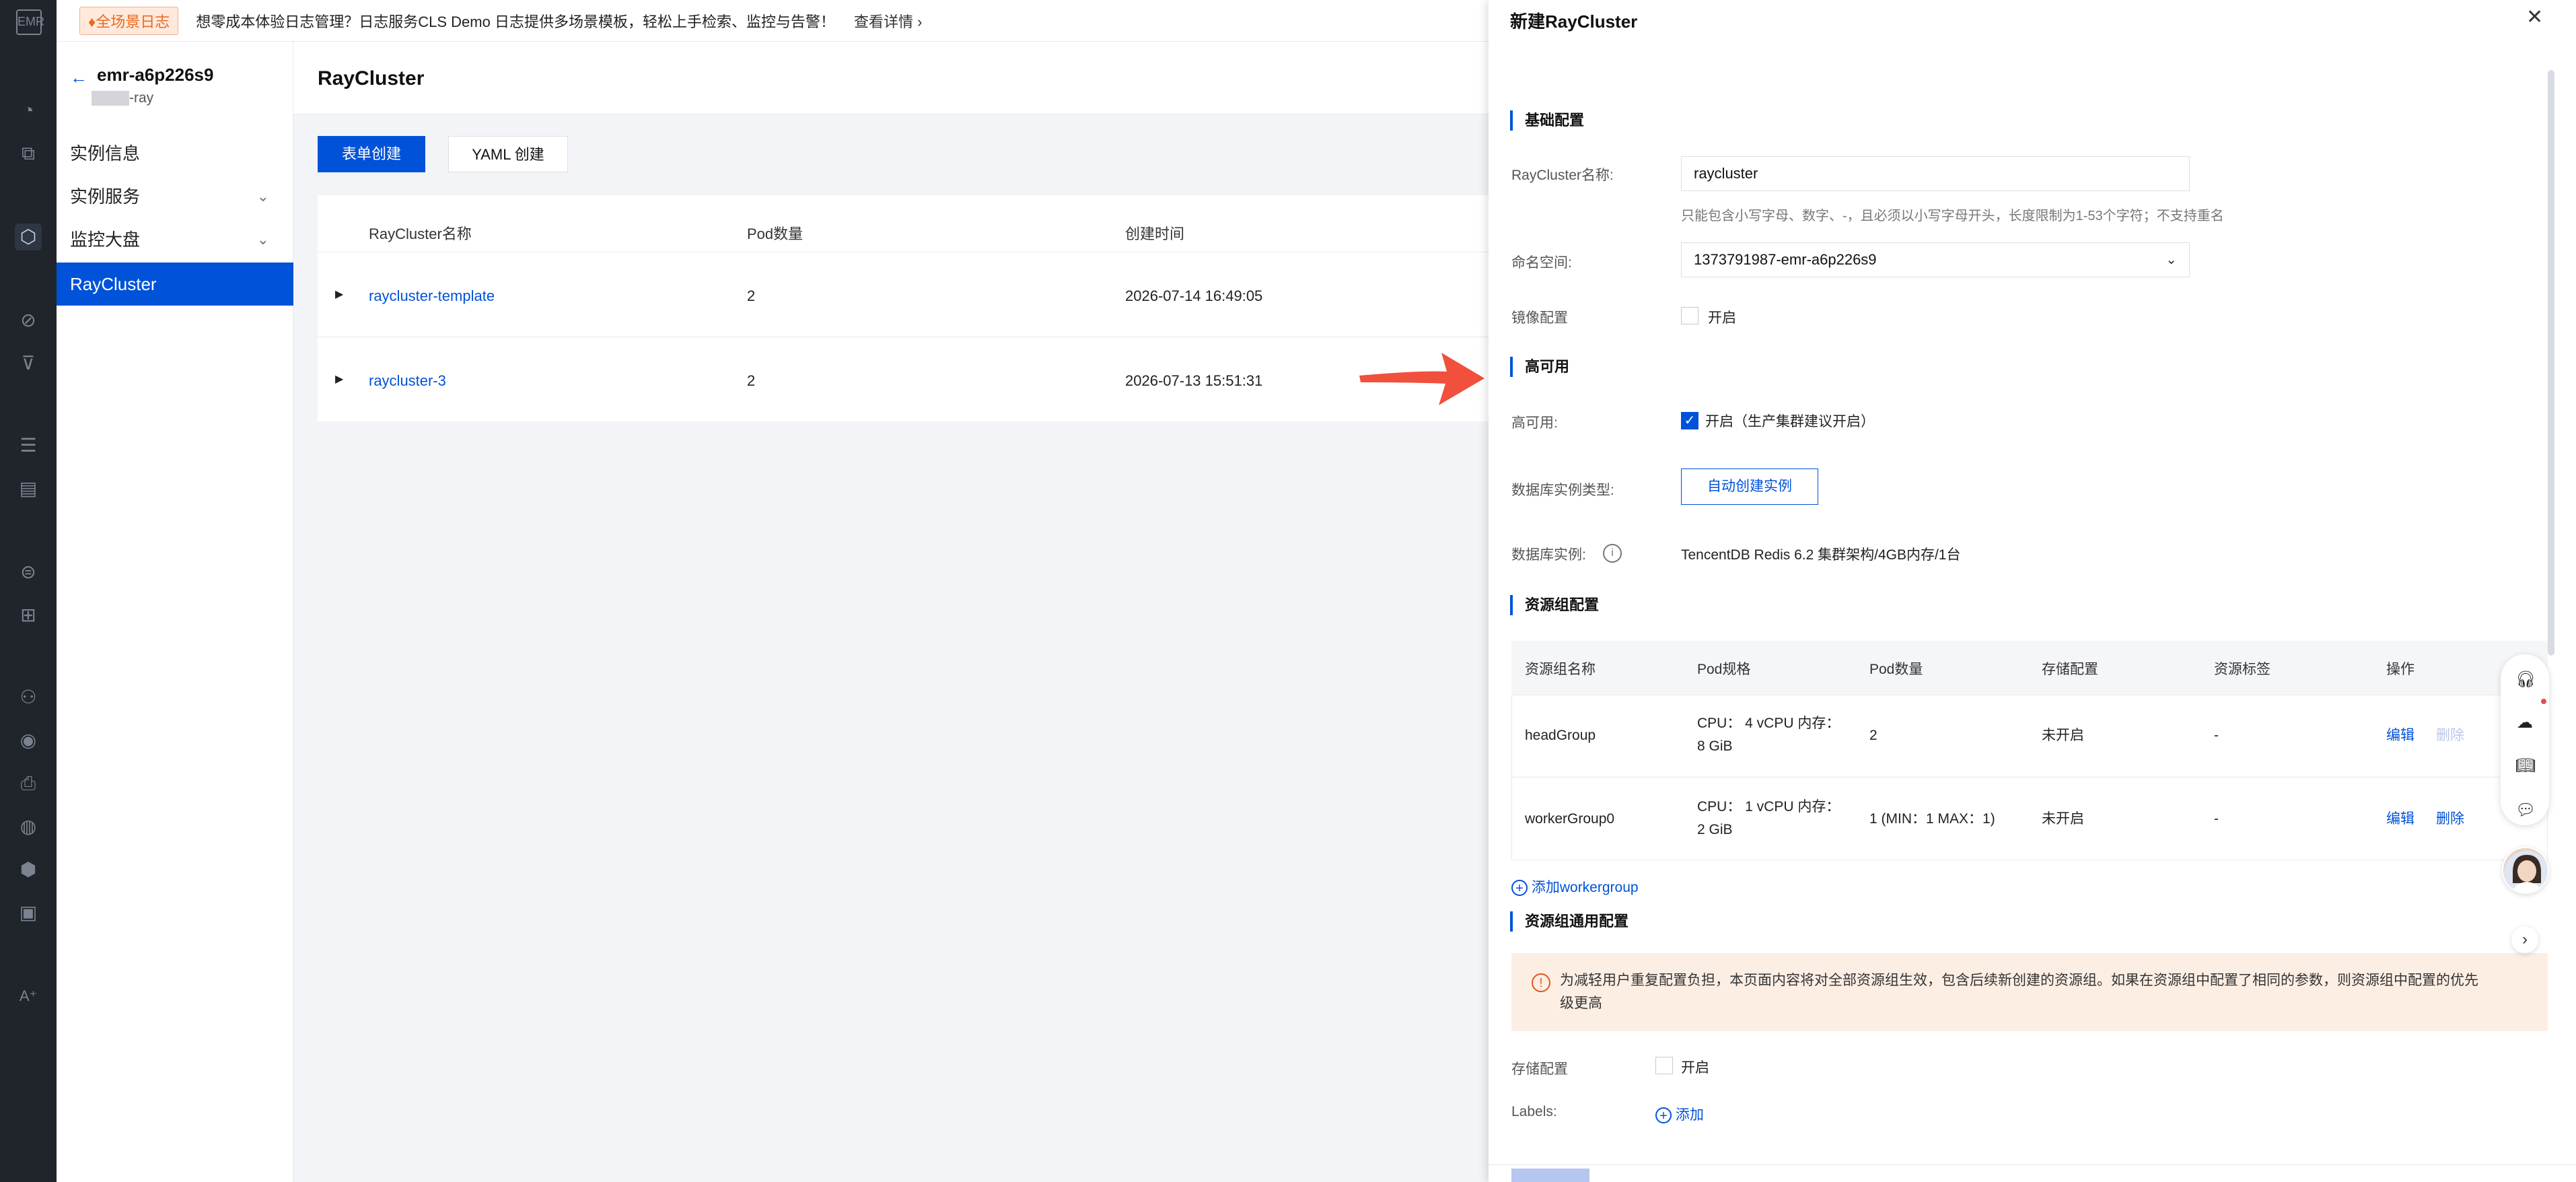 This screenshot has width=2576, height=1182. What do you see at coordinates (1715, 829) in the screenshot?
I see `pod-spec-line2: 2 GiB` at bounding box center [1715, 829].